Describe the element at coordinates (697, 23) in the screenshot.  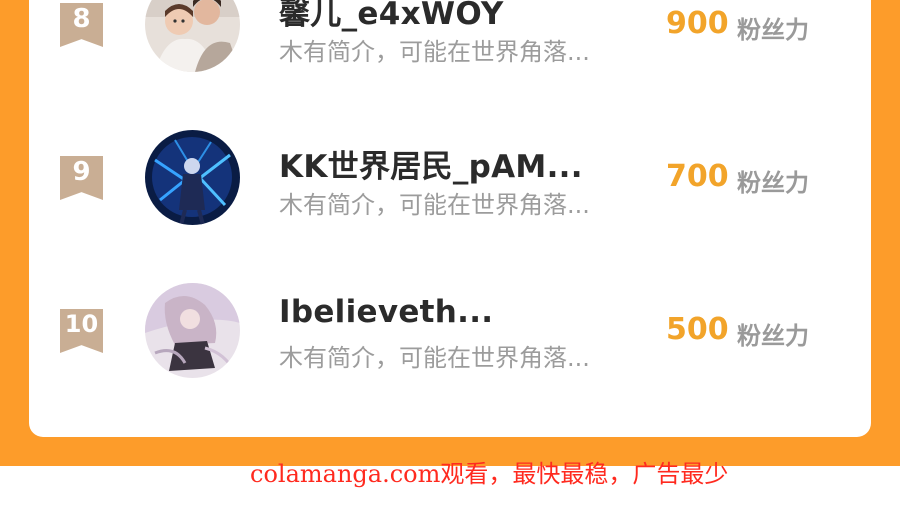
I see `fans-value: 900` at that location.